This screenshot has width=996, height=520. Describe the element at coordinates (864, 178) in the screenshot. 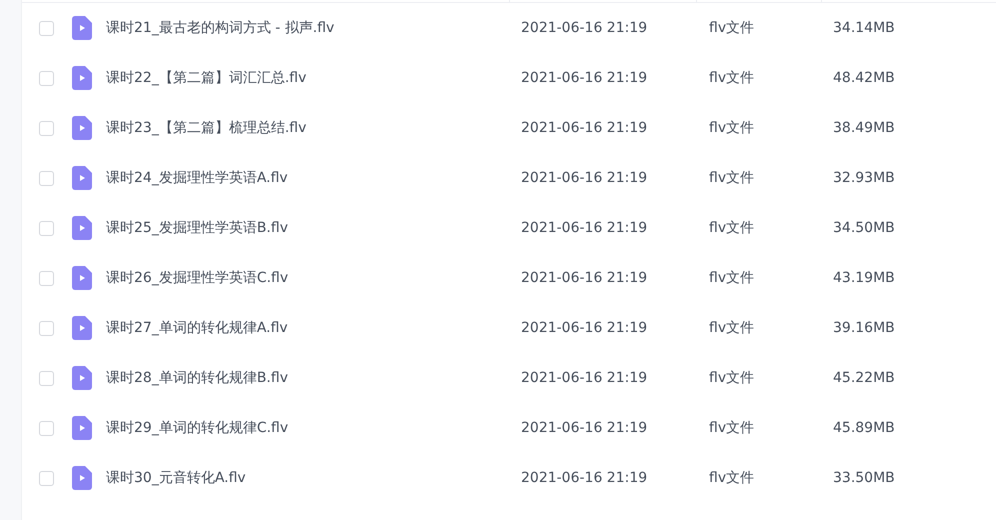

I see `file-size: 32.93MB` at that location.